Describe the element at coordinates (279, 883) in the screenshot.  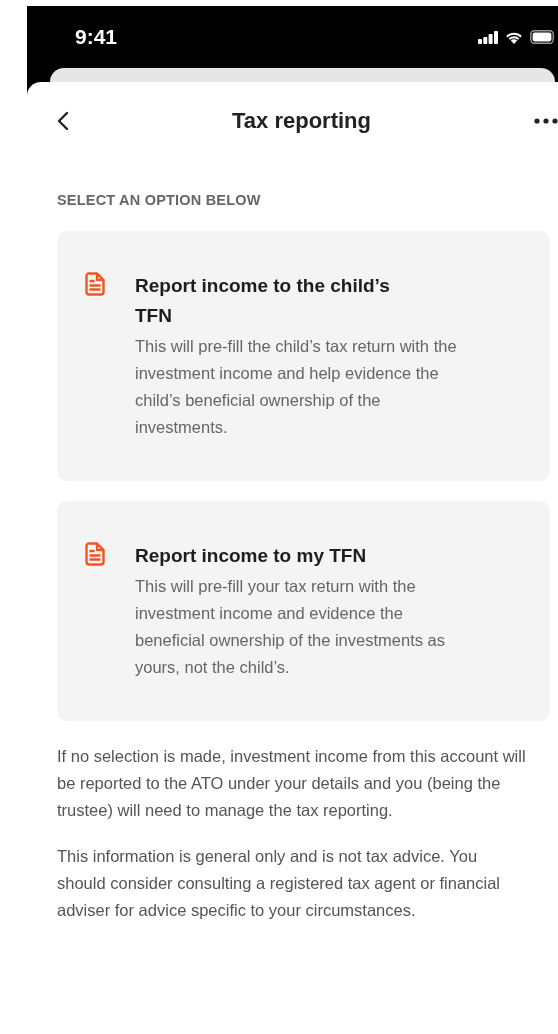
I see `info-paragraph: This information is general only and is not tax advice. You should consider consulting a registered tax agent or financial adviser for advice specific to your circumstances.` at that location.